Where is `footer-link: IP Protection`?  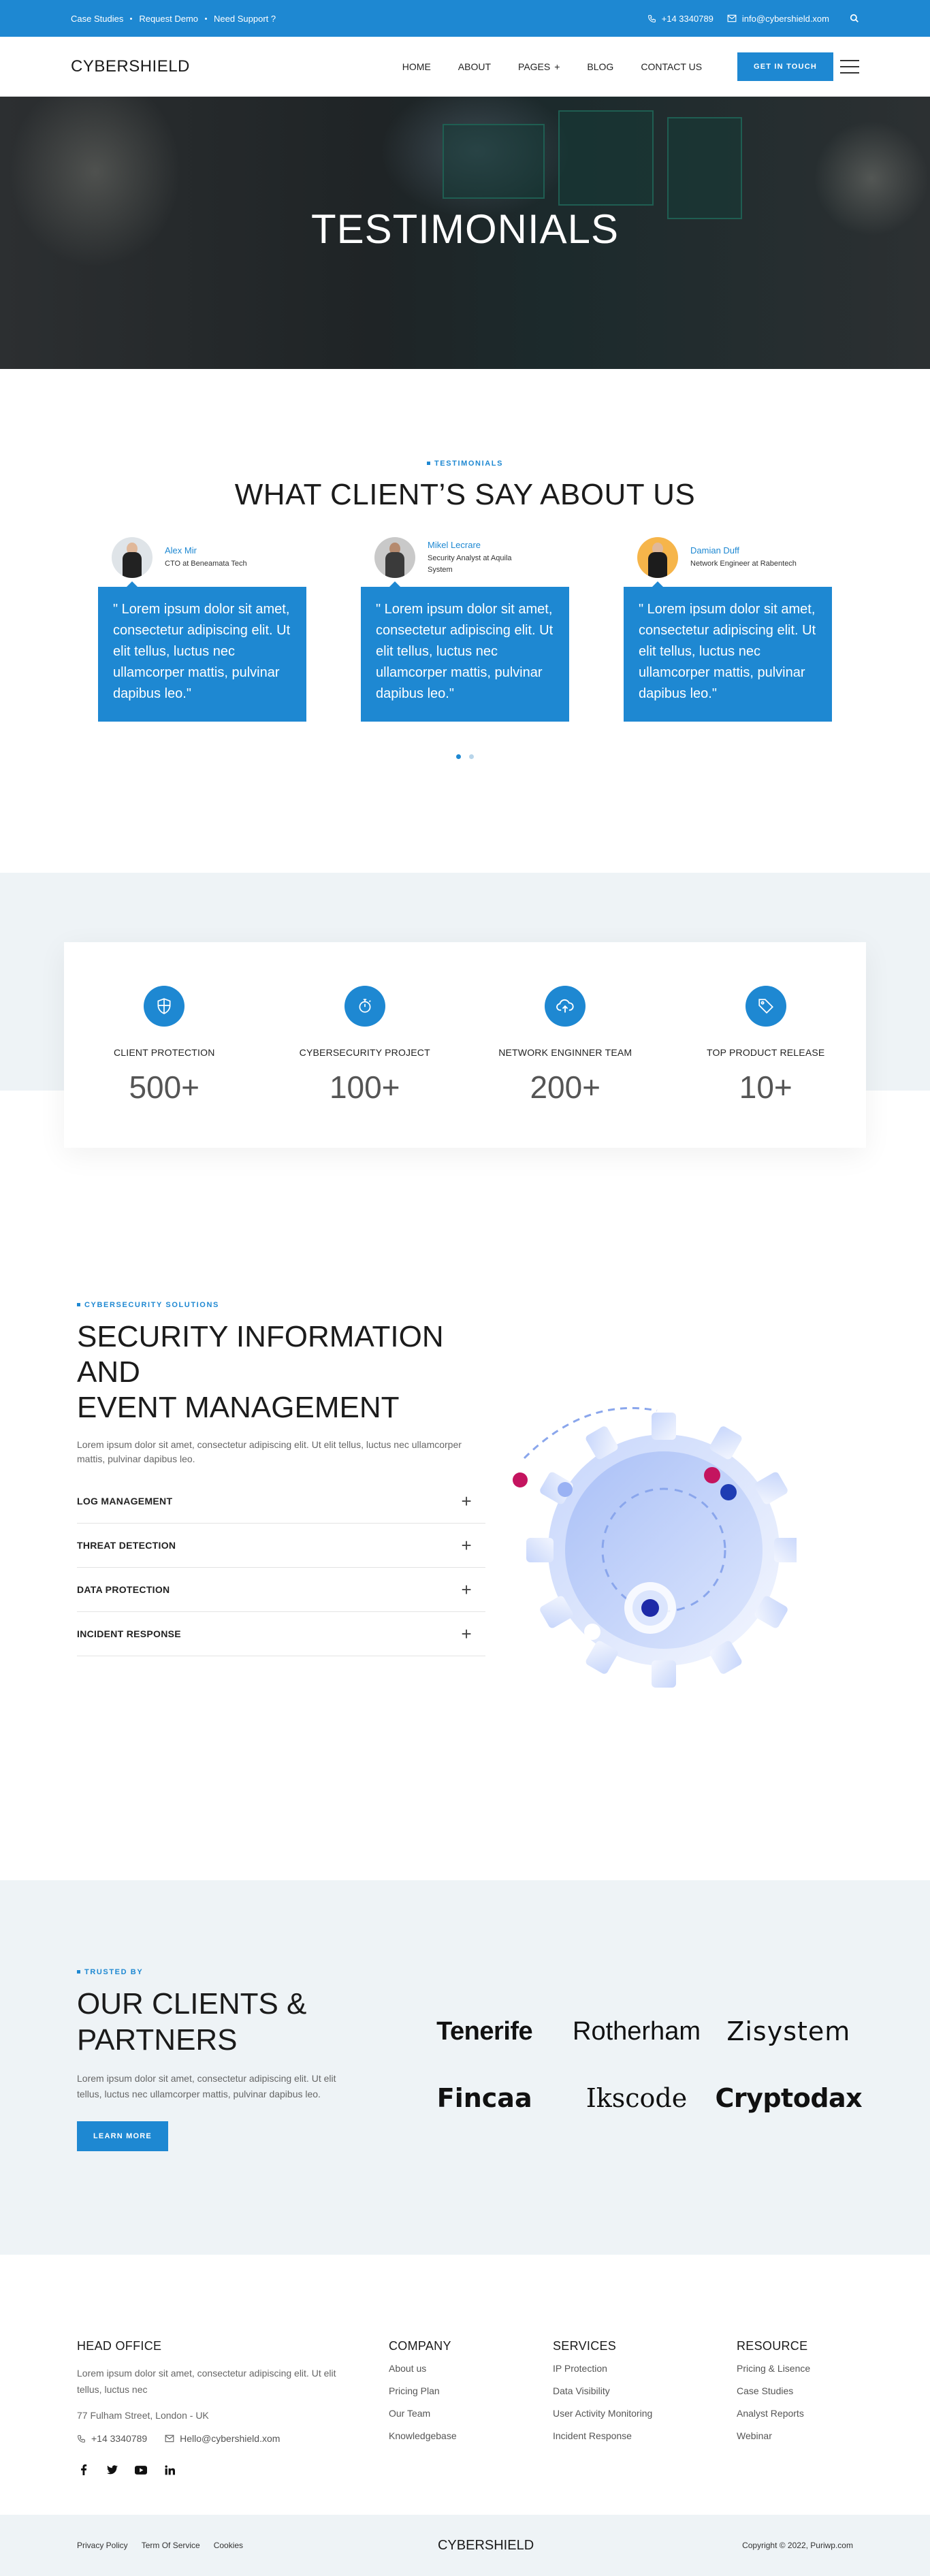
footer-link: IP Protection is located at coordinates (602, 2369).